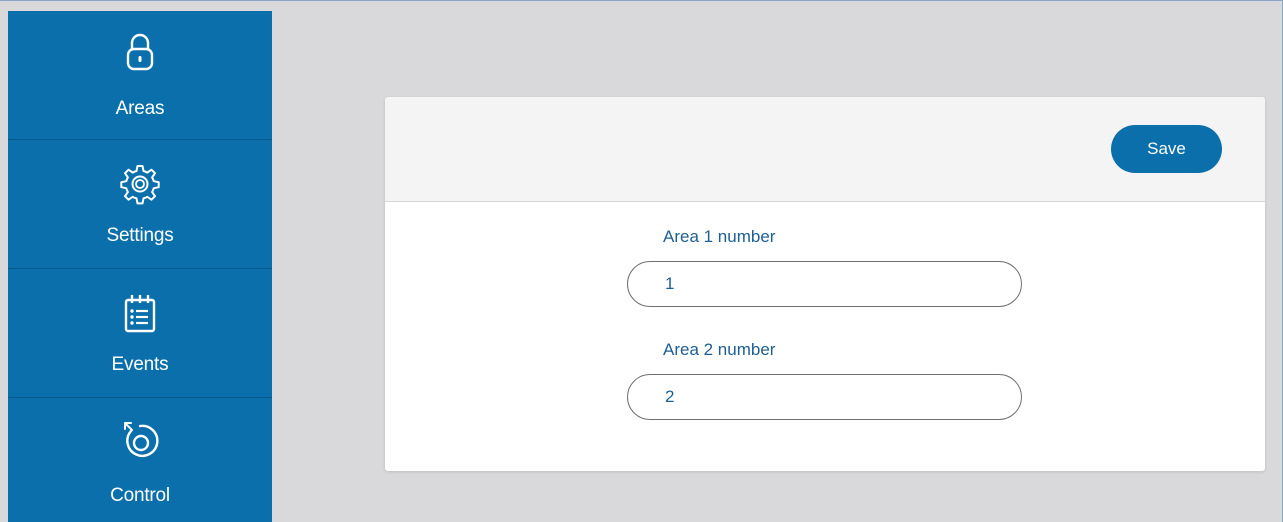  I want to click on rotate-arrow-icon, so click(141, 439).